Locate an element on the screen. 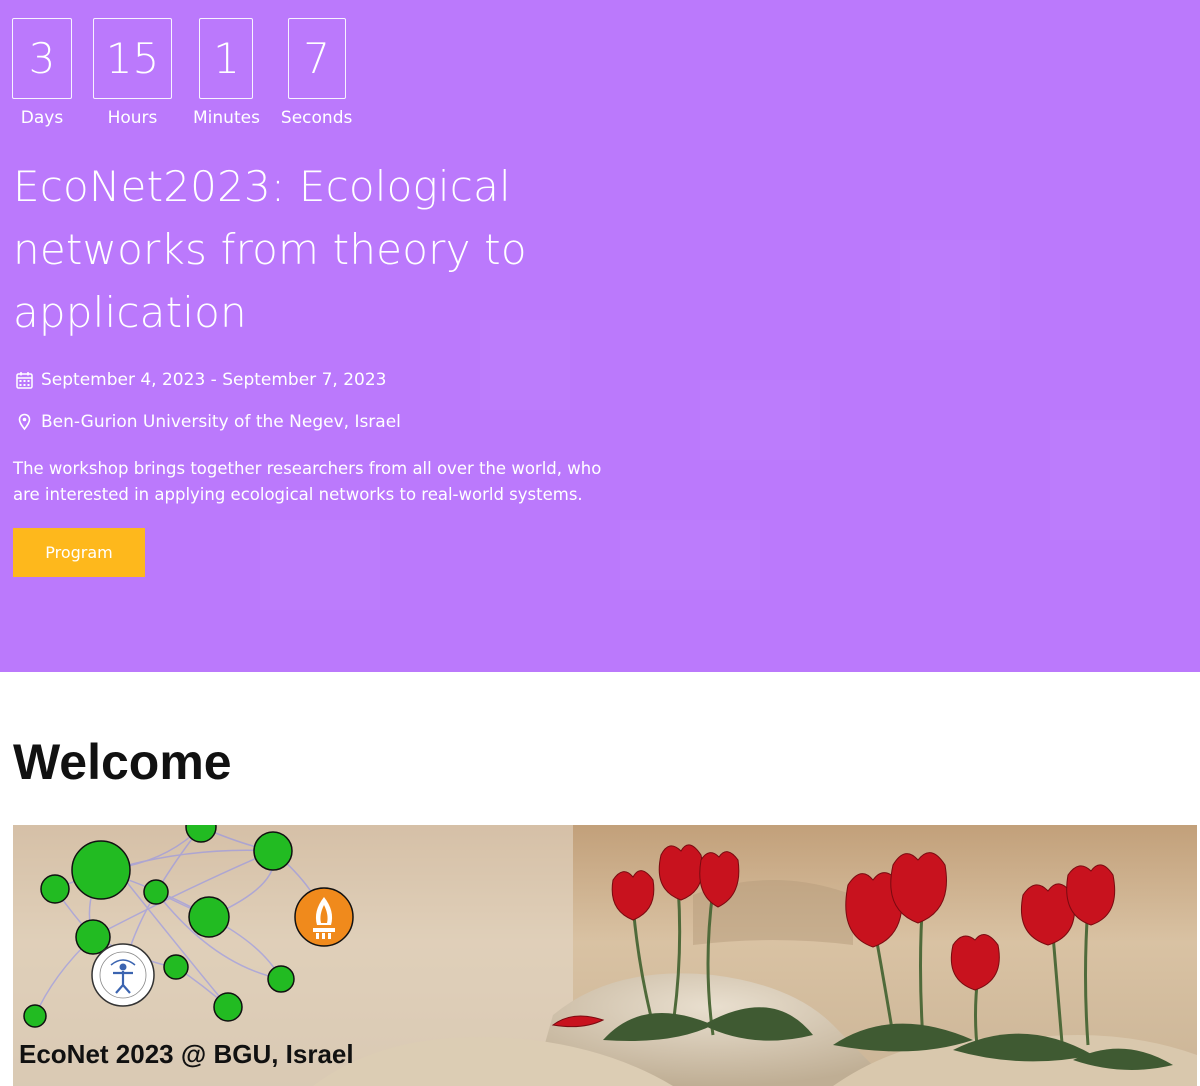 This screenshot has height=1086, width=1200. countdown-hours: 15 Hours is located at coordinates (132, 73).